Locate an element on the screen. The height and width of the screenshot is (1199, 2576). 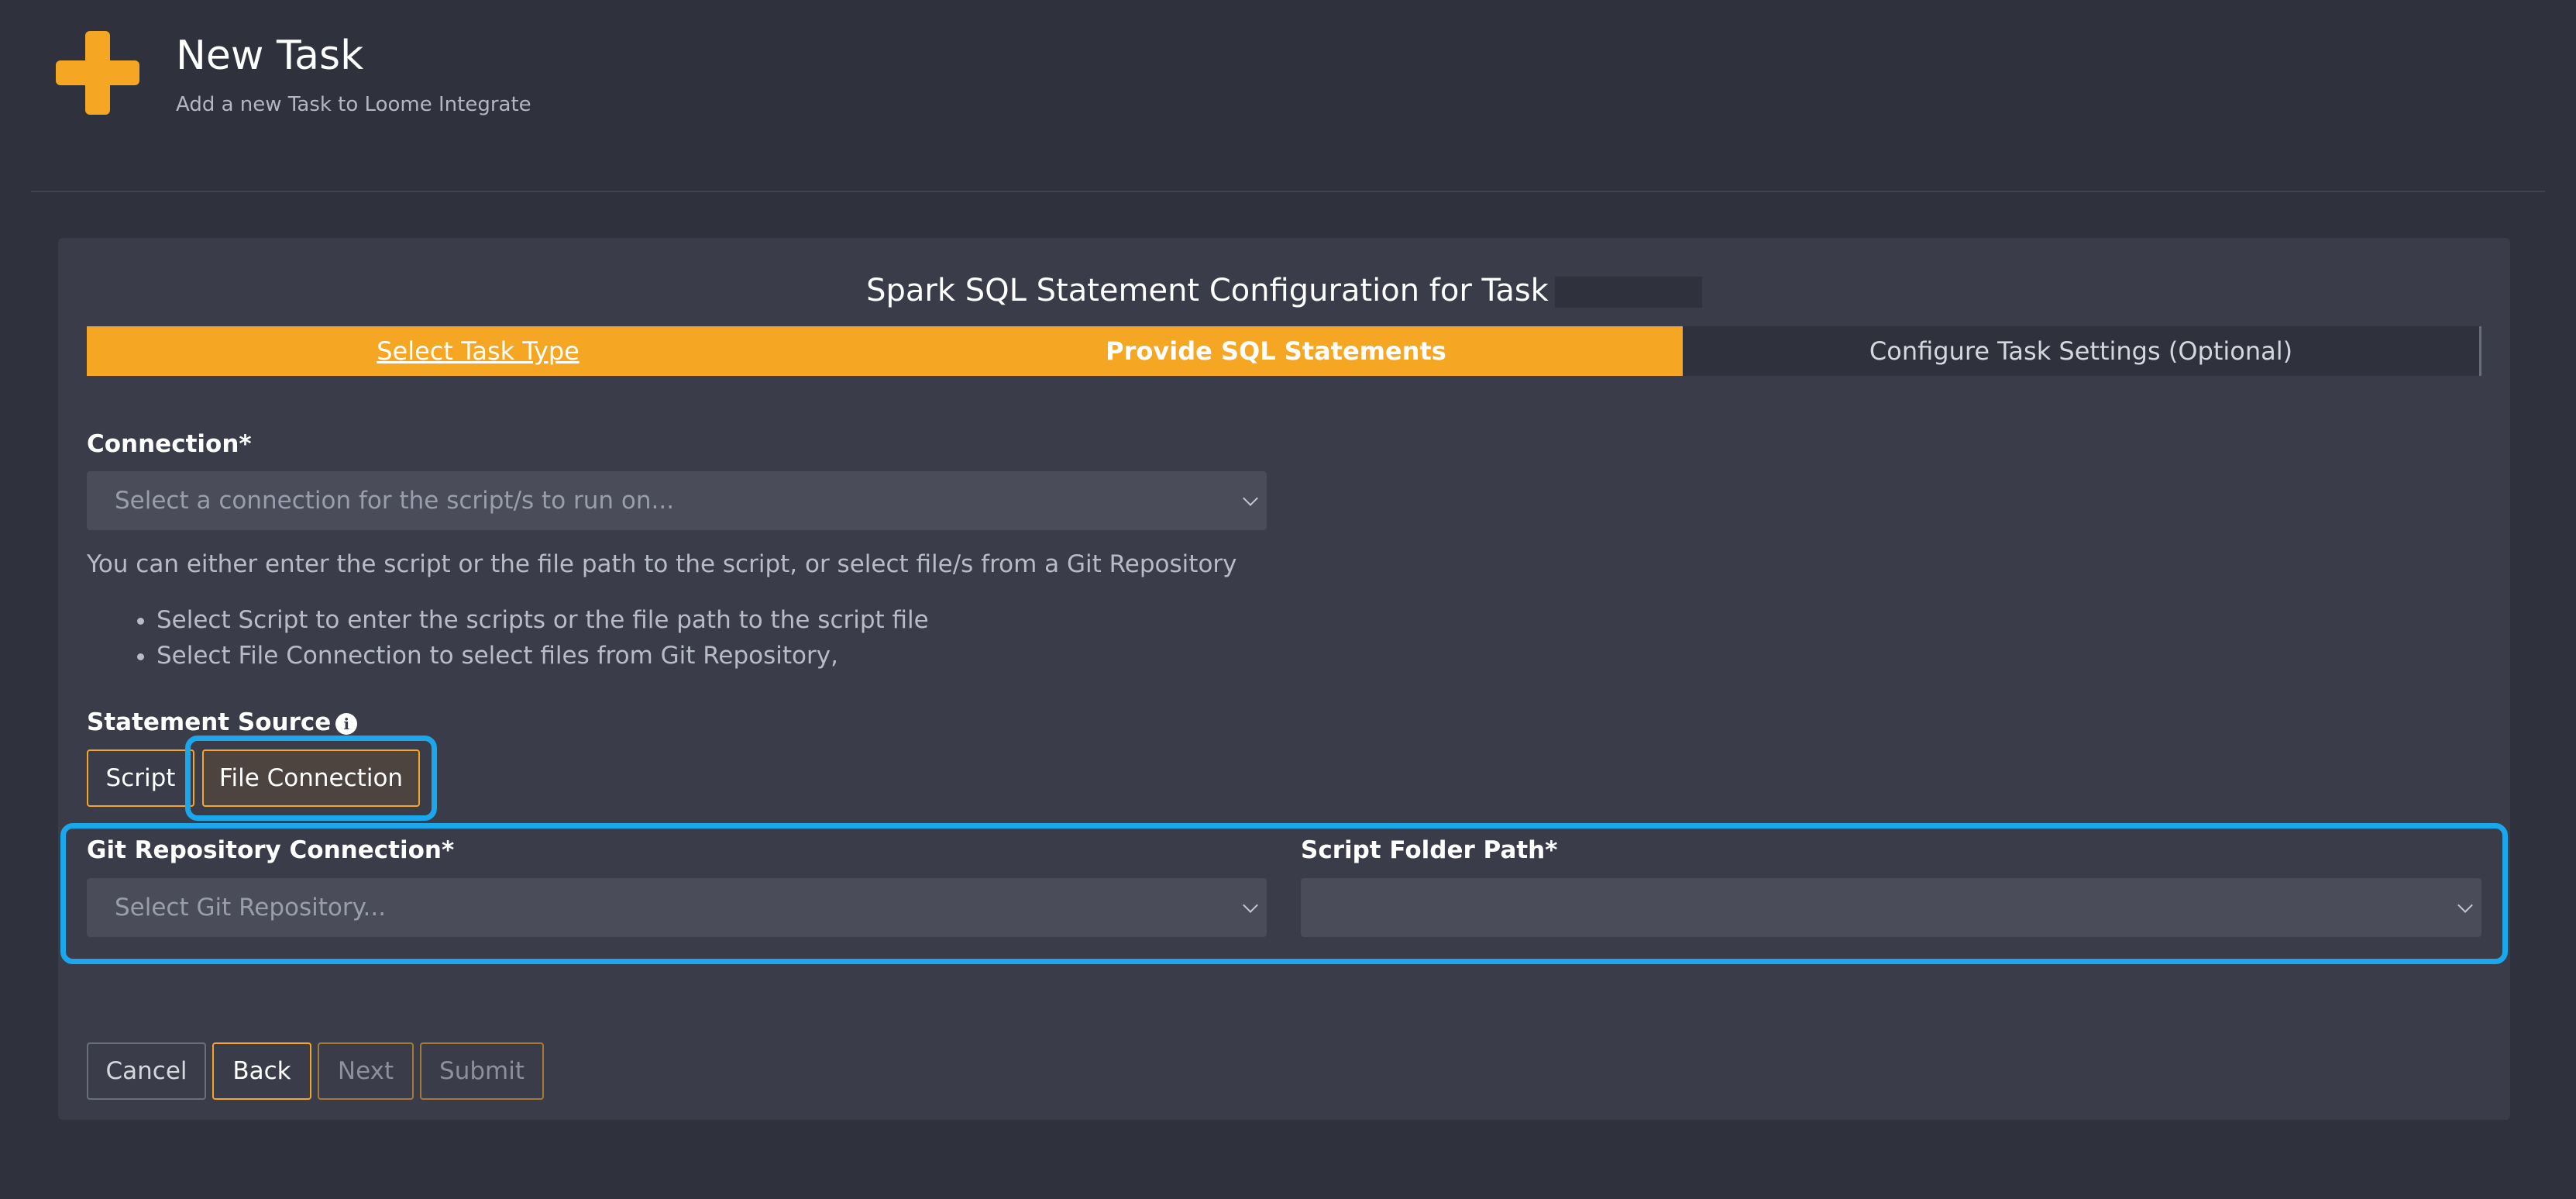
redacted-task-name is located at coordinates (1628, 292).